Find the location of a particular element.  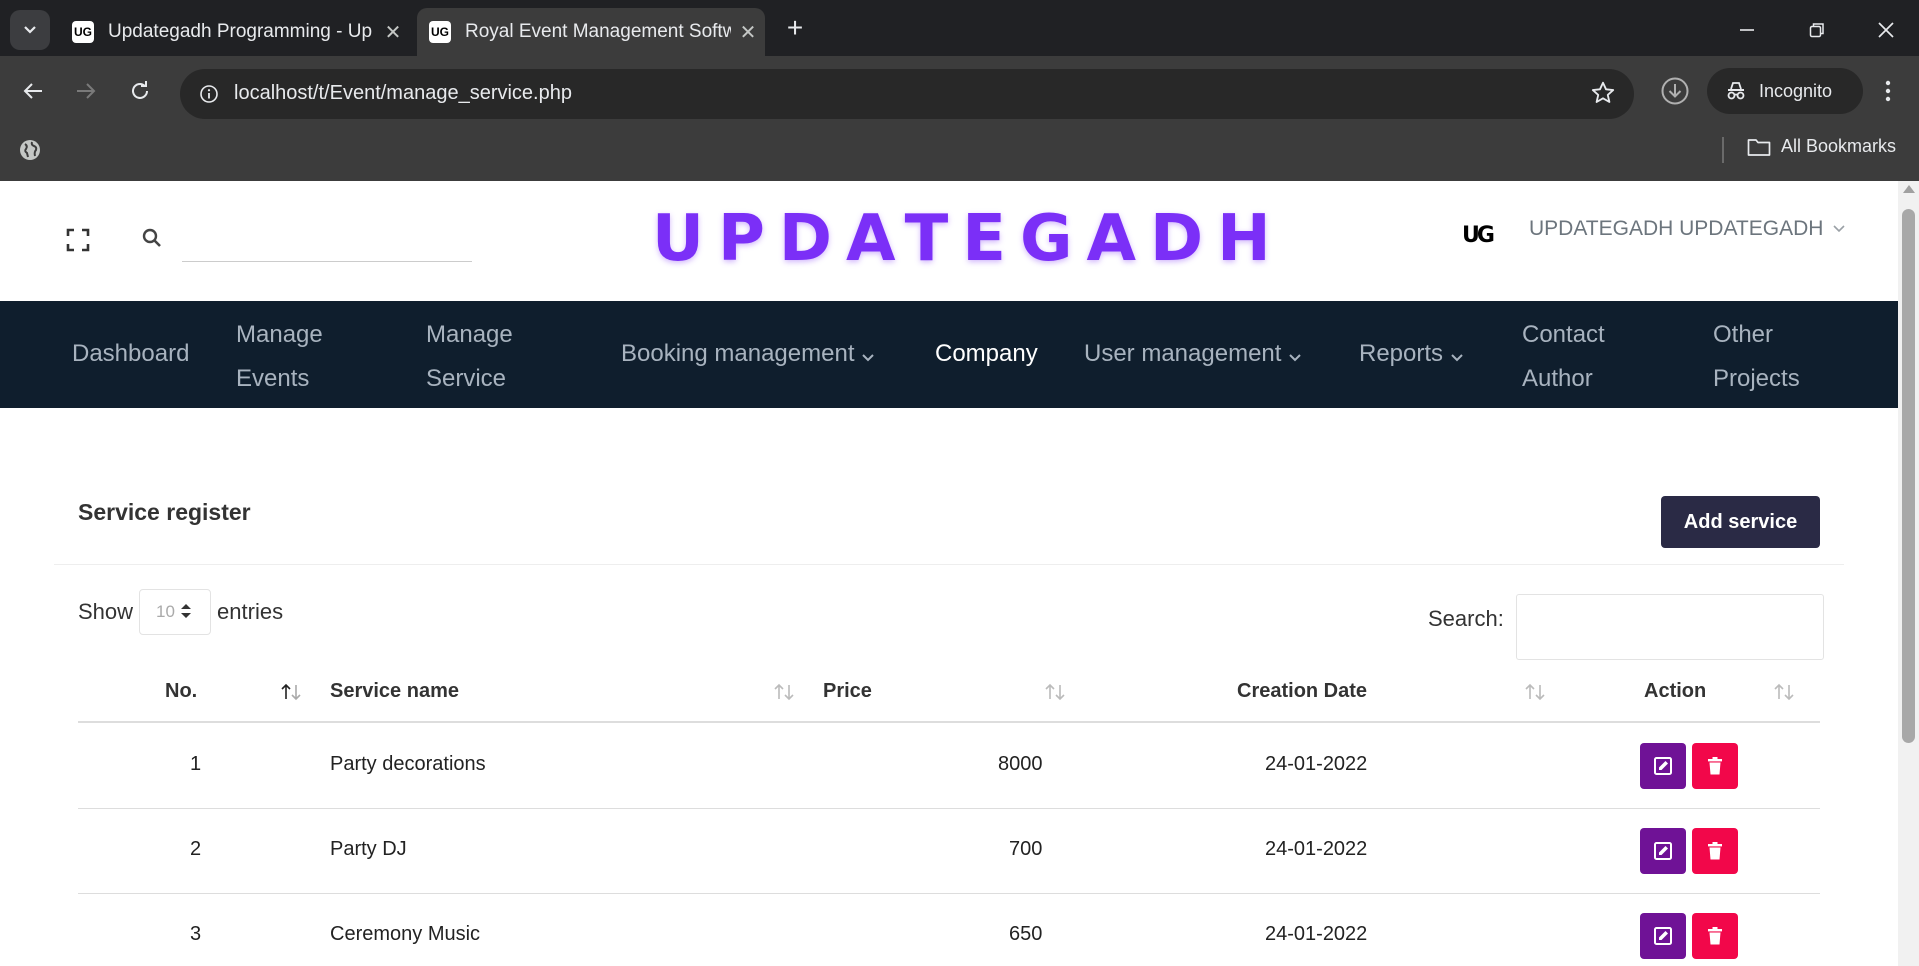

all-bookmarks-button: All Bookmarks is located at coordinates (1821, 146).